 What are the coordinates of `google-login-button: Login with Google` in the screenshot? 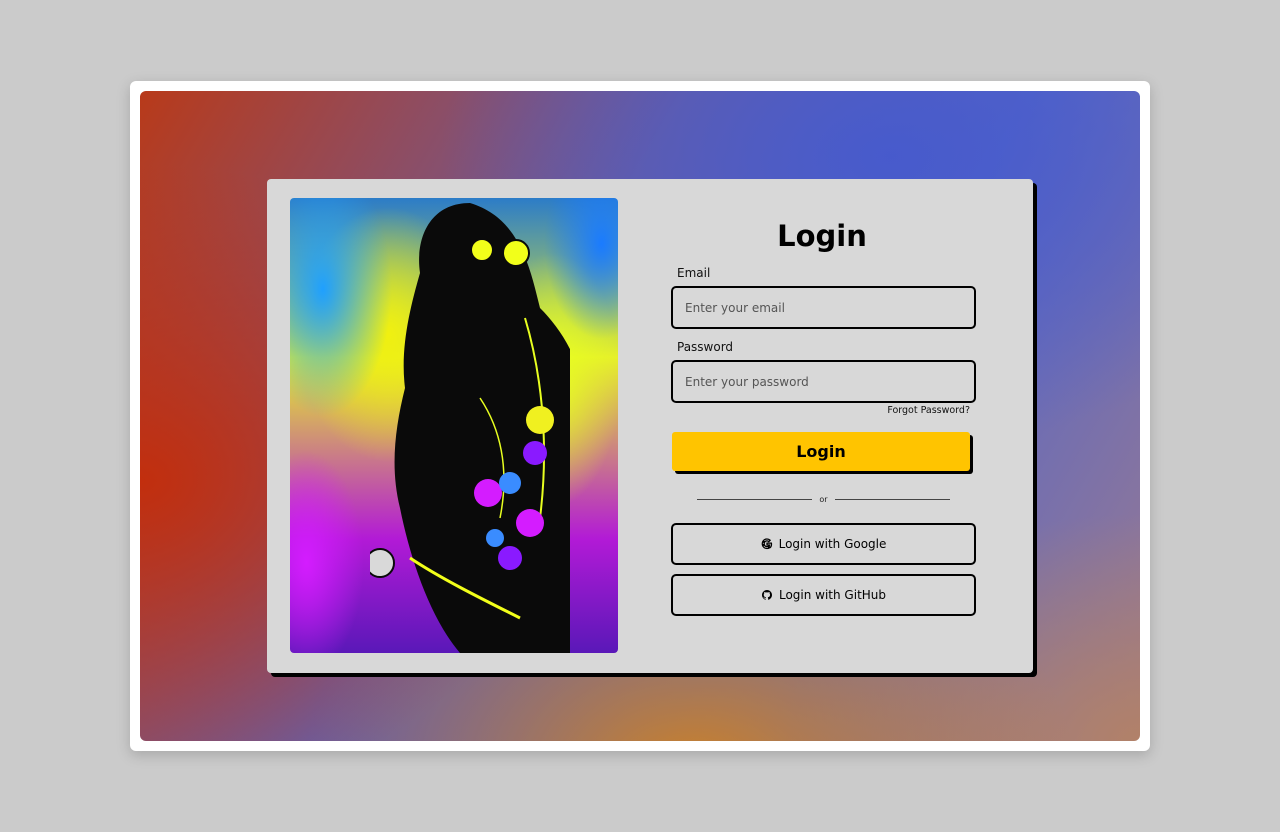 It's located at (823, 544).